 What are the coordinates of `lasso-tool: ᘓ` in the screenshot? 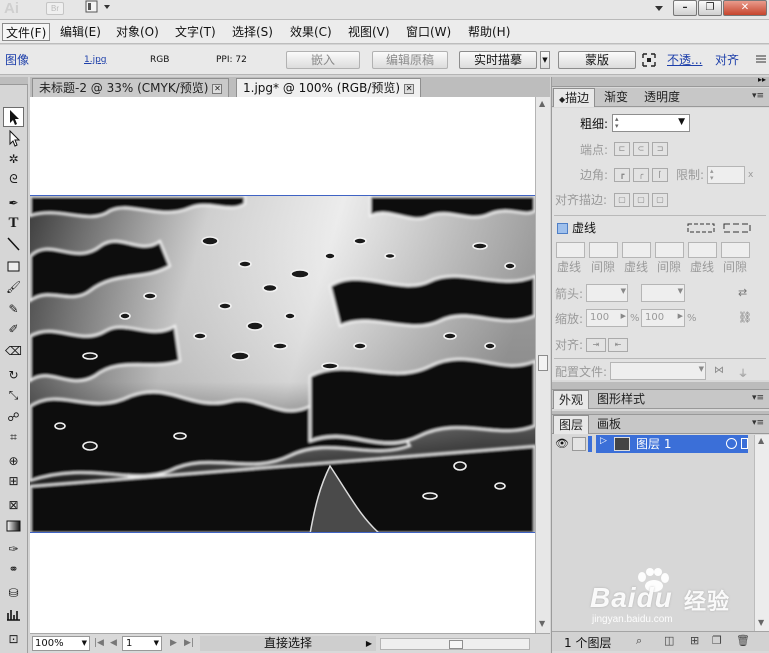 It's located at (13, 179).